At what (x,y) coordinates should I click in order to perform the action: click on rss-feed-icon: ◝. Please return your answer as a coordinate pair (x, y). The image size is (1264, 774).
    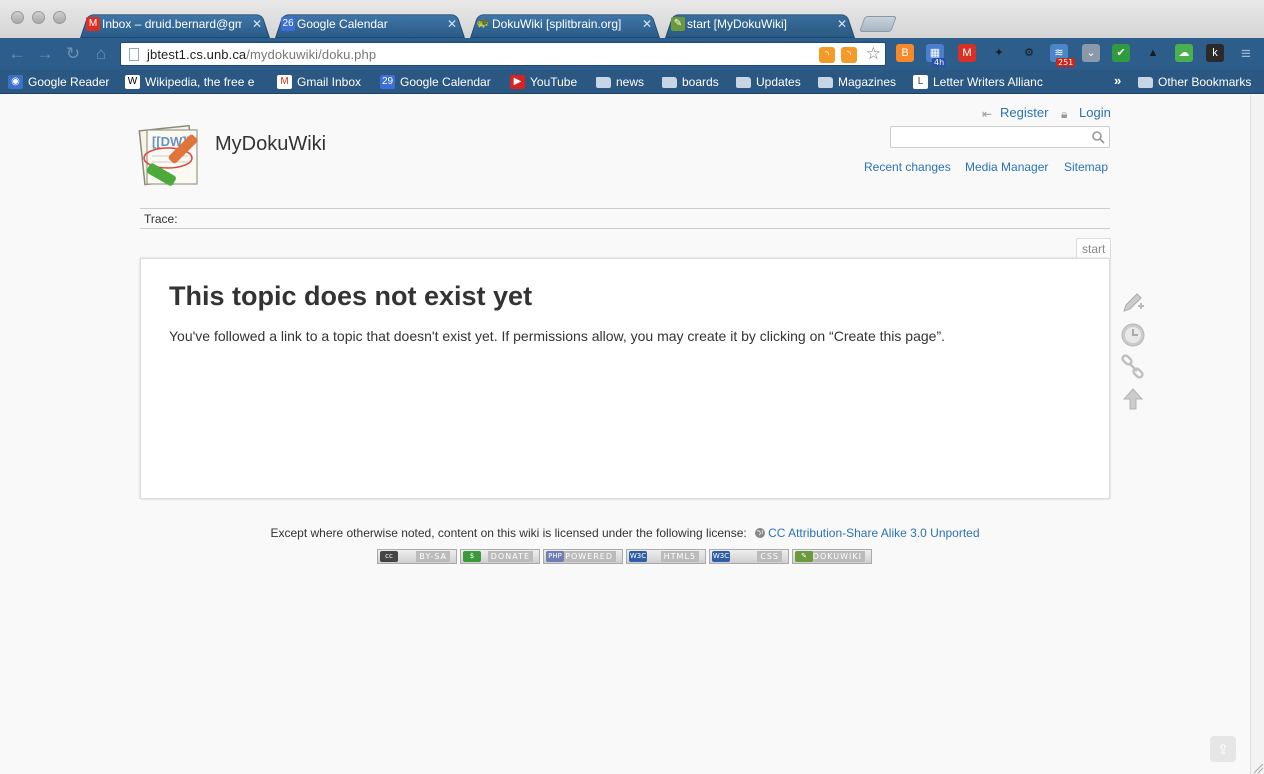
    Looking at the image, I should click on (827, 55).